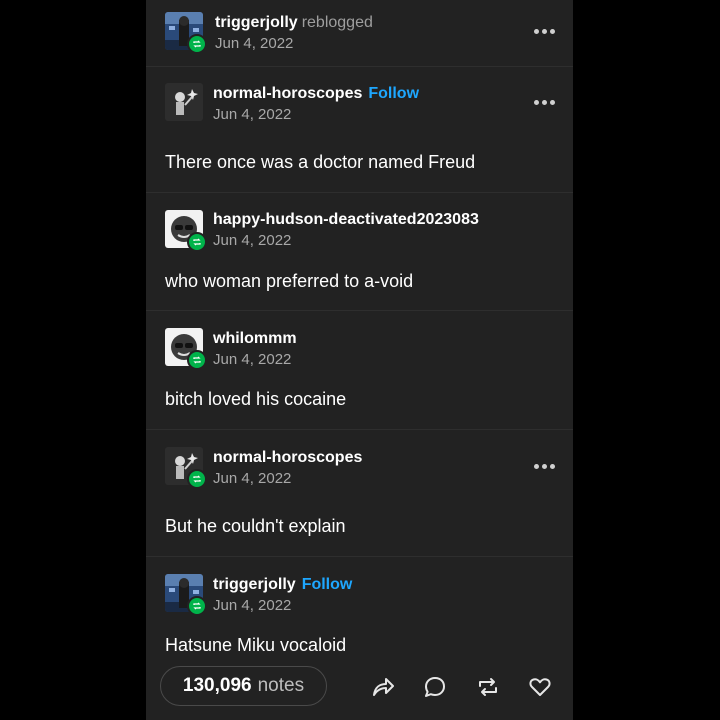 The width and height of the screenshot is (720, 720). I want to click on post-text: There once was a doctor named Freud, so click(320, 162).